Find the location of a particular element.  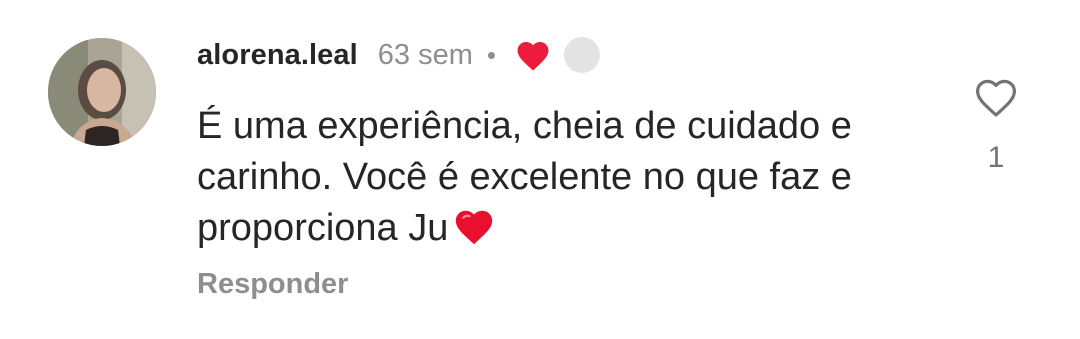

like-count: 1 is located at coordinates (996, 157).